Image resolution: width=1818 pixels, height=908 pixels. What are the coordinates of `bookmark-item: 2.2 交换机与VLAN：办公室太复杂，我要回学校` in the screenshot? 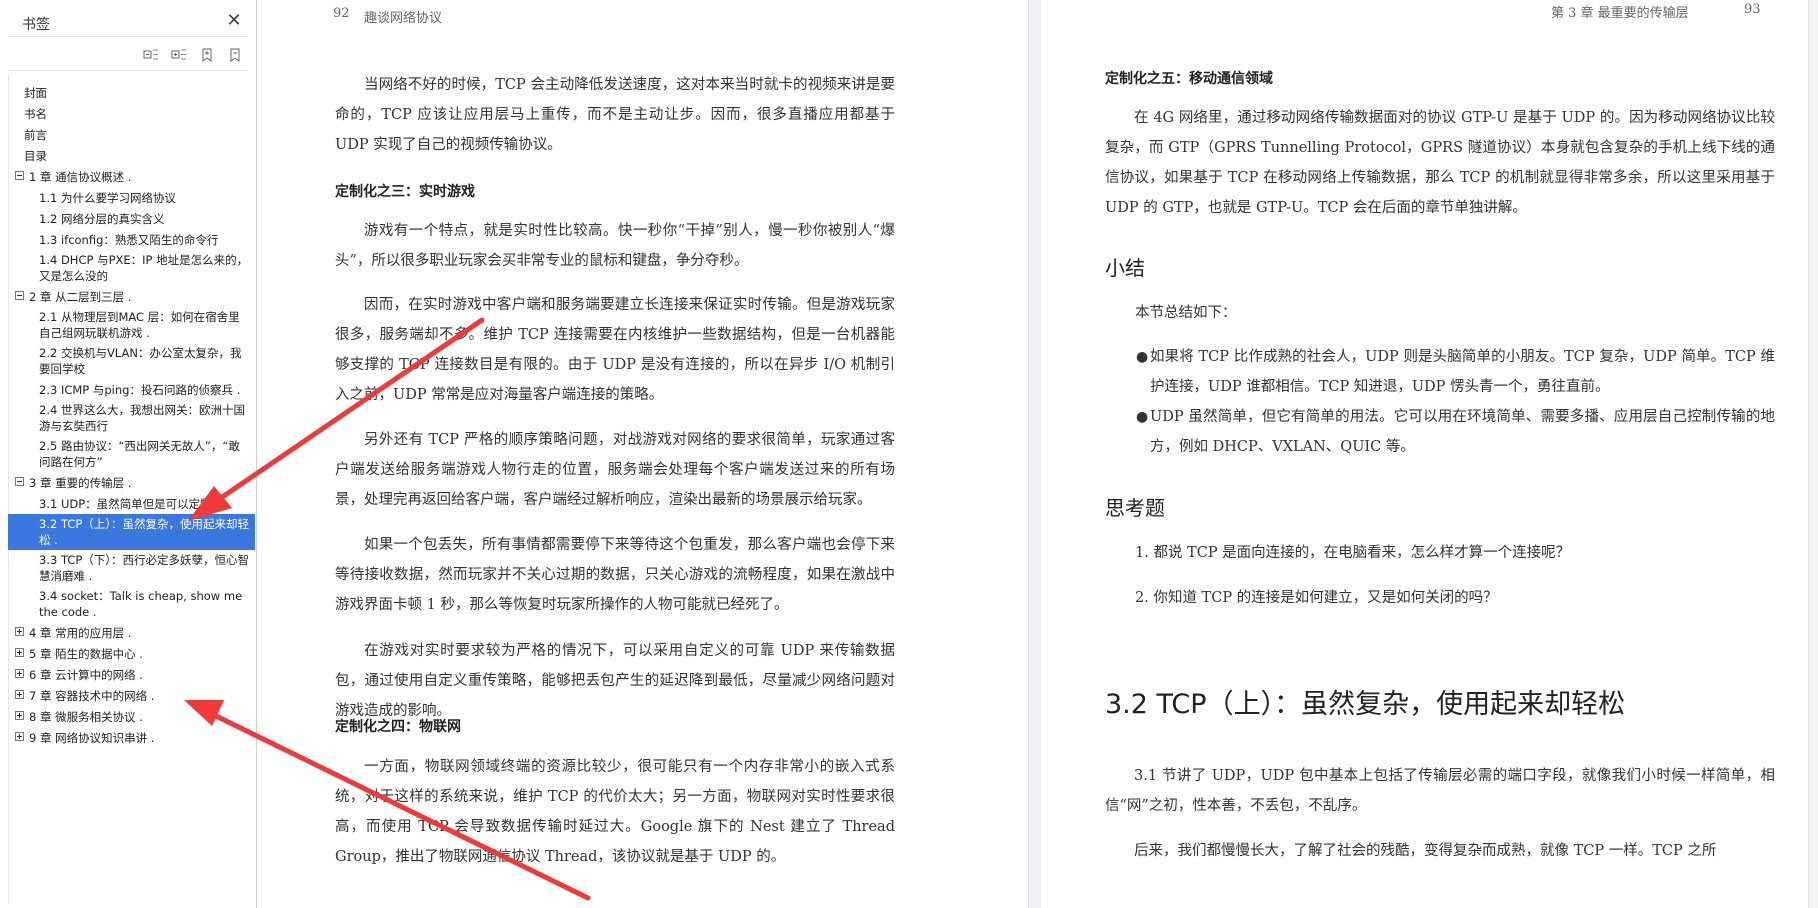 It's located at (131, 361).